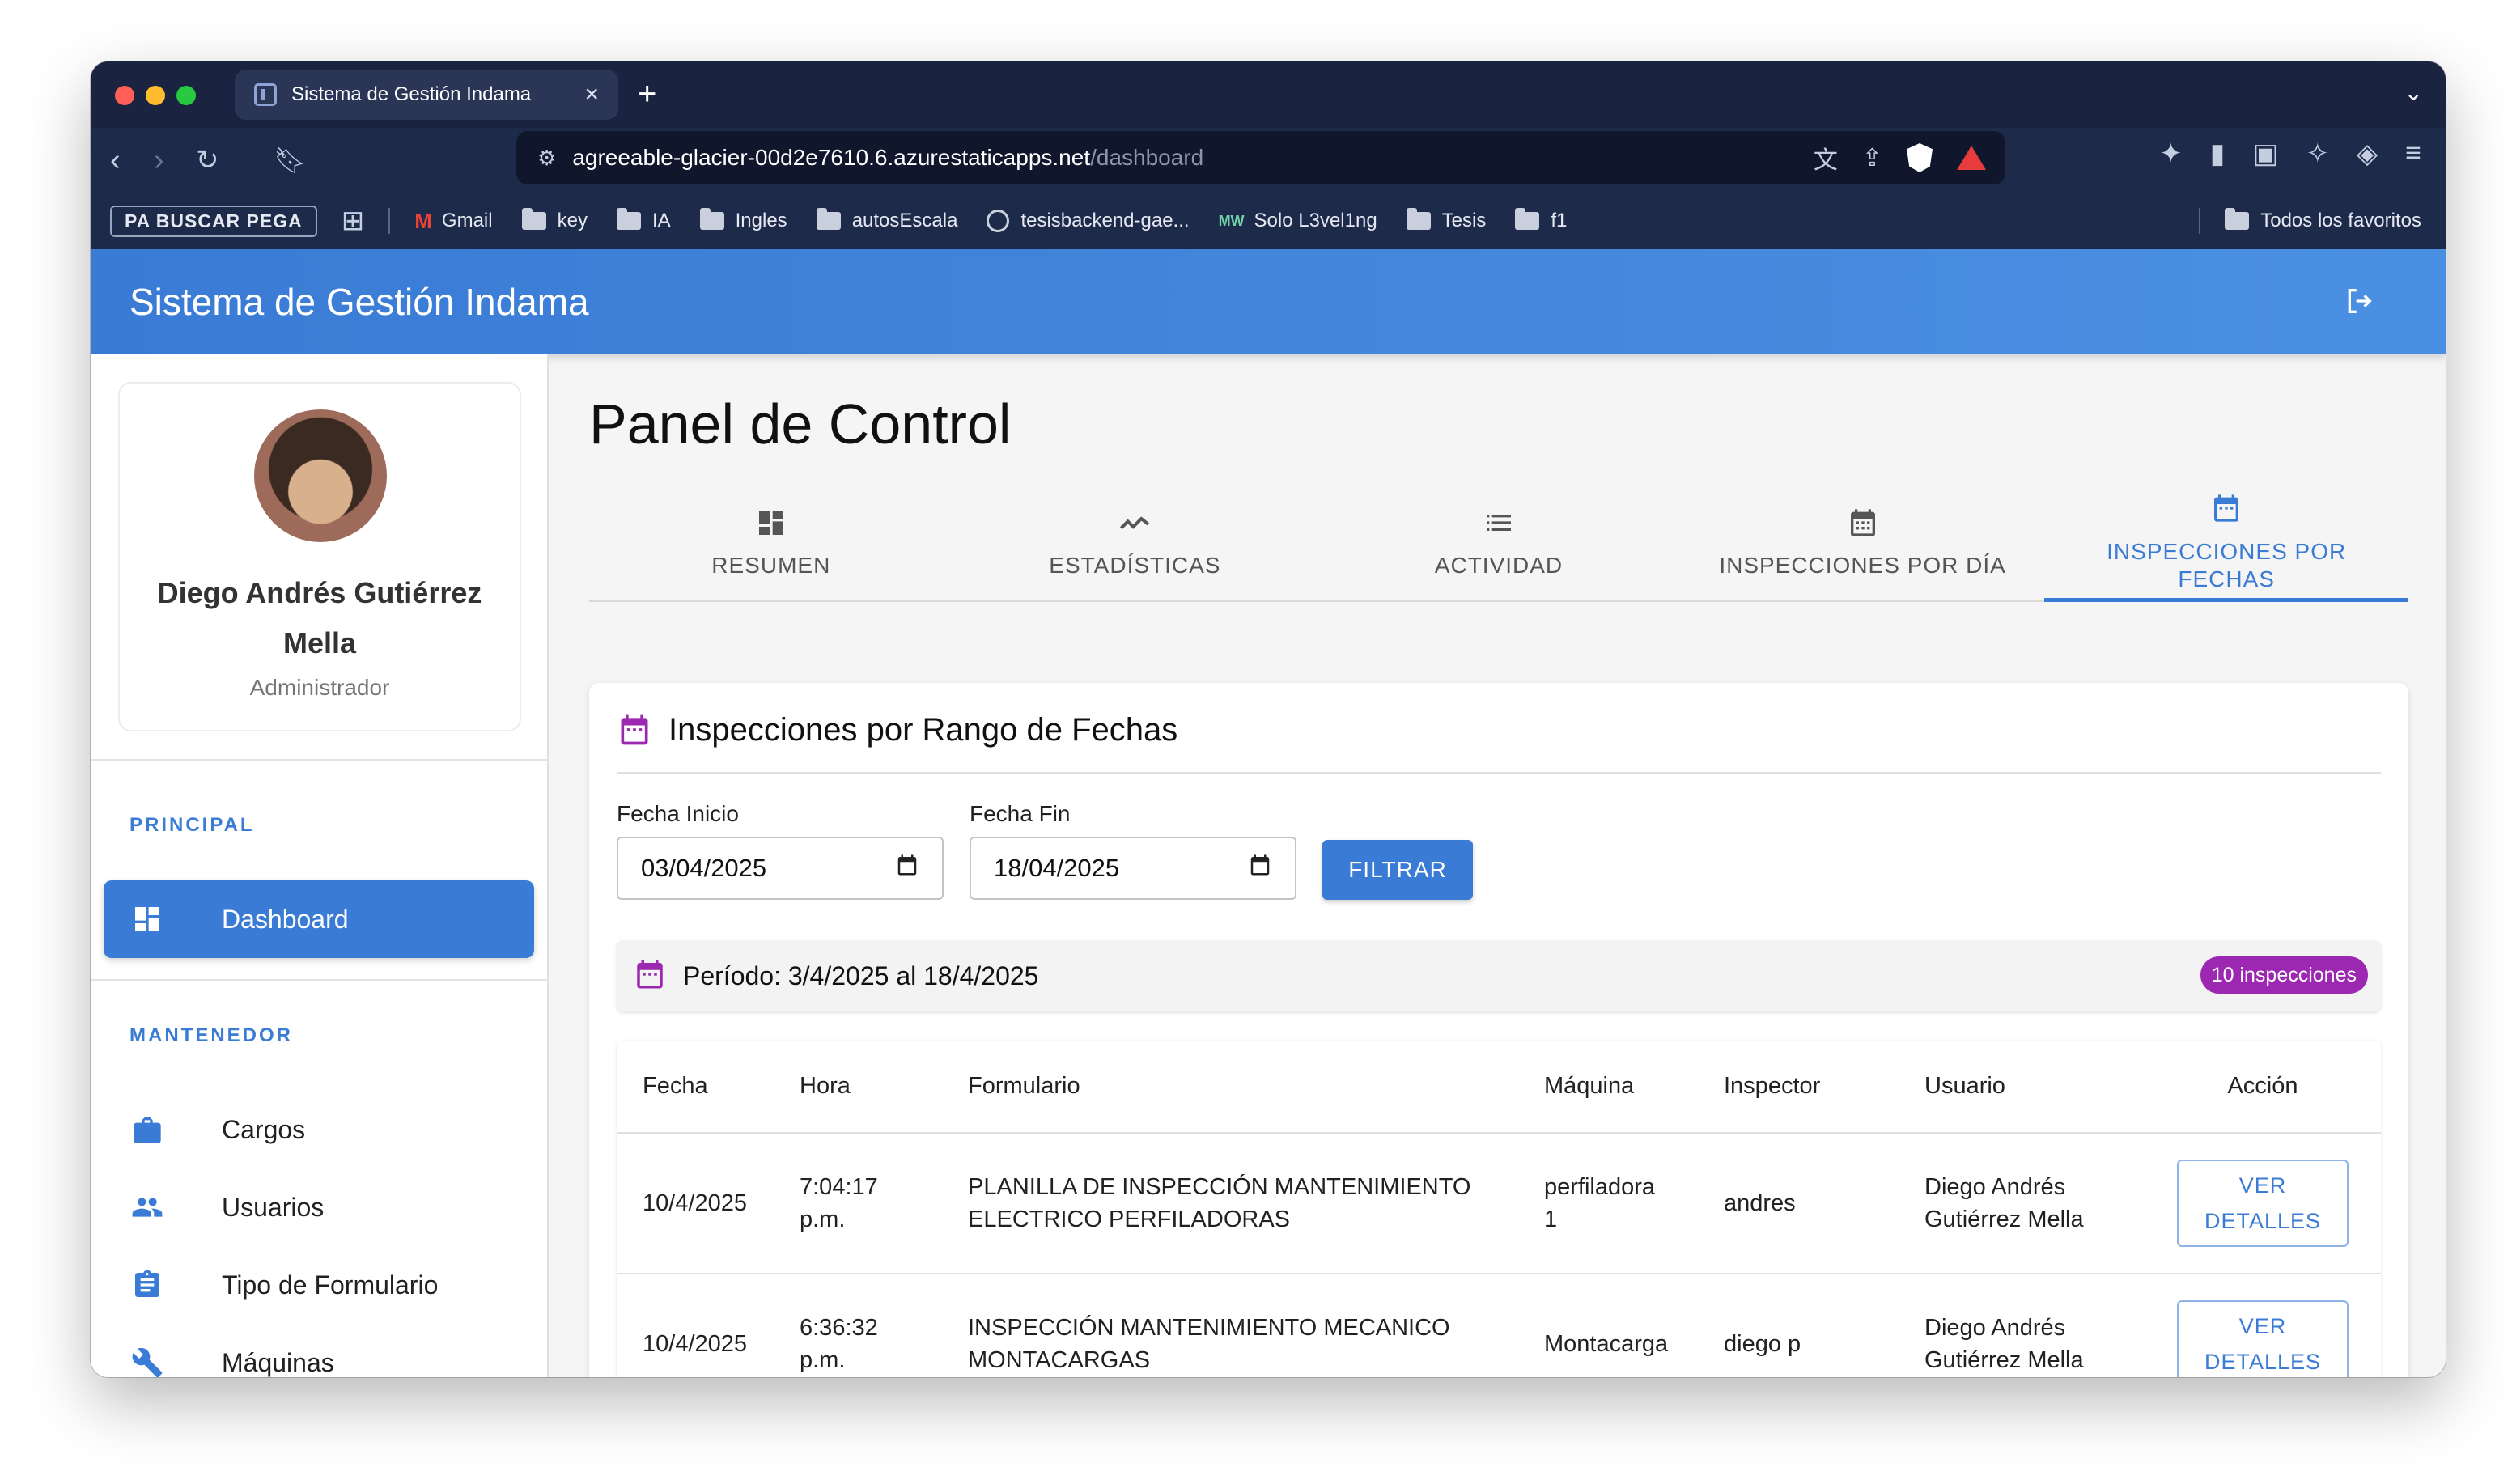 The image size is (2512, 1484). What do you see at coordinates (278, 1362) in the screenshot?
I see `sidebar-item-label: Máquinas` at bounding box center [278, 1362].